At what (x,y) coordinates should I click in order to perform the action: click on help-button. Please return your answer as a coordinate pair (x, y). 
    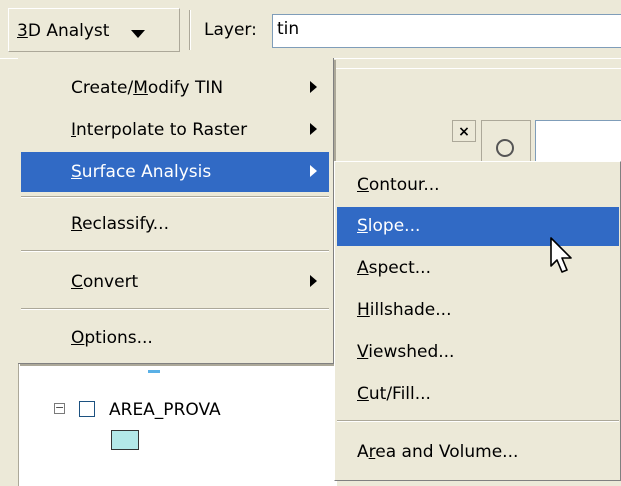
    Looking at the image, I should click on (506, 143).